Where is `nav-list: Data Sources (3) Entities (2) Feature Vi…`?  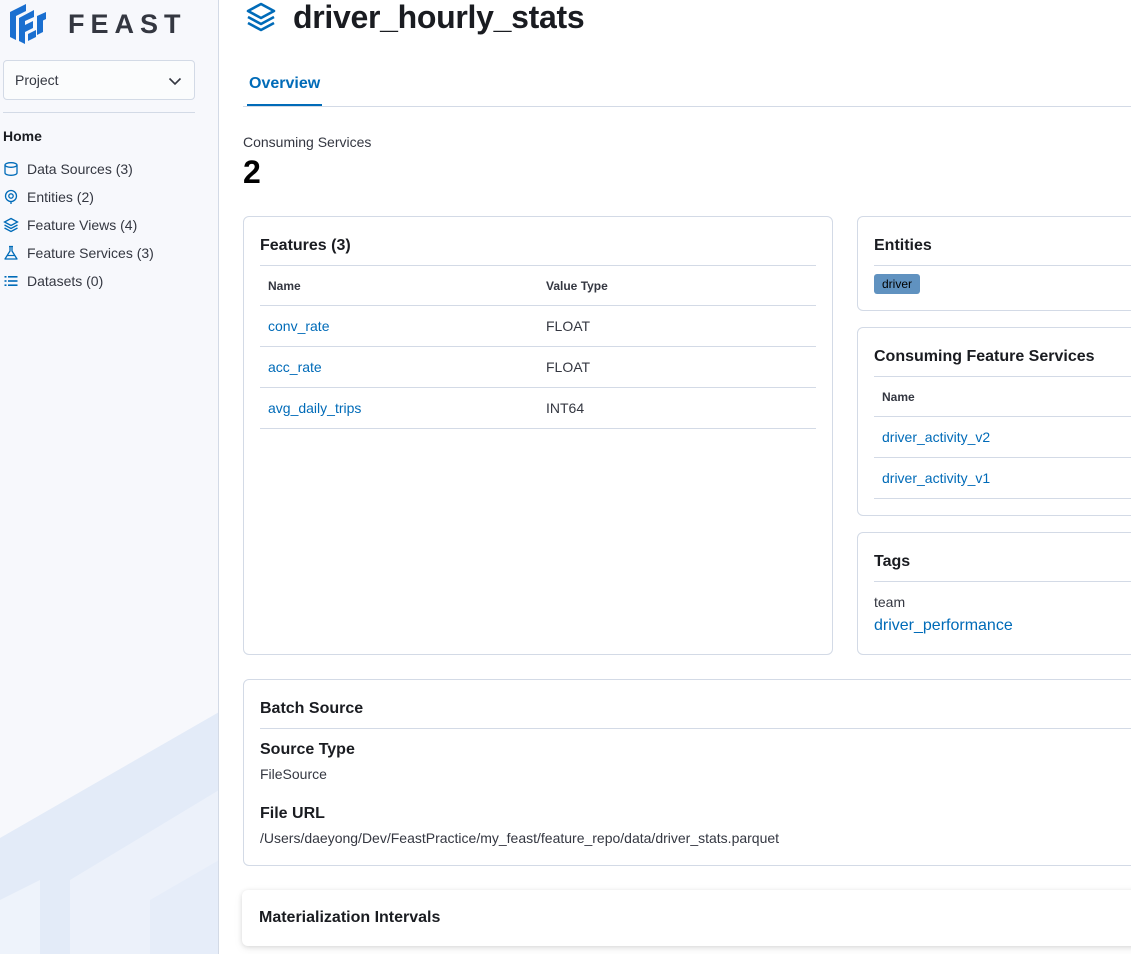 nav-list: Data Sources (3) Entities (2) Feature Vi… is located at coordinates (78, 225).